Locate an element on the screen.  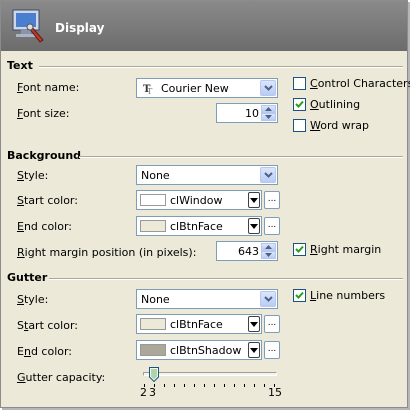
outlining-checkbox: Outlining is located at coordinates (333, 105).